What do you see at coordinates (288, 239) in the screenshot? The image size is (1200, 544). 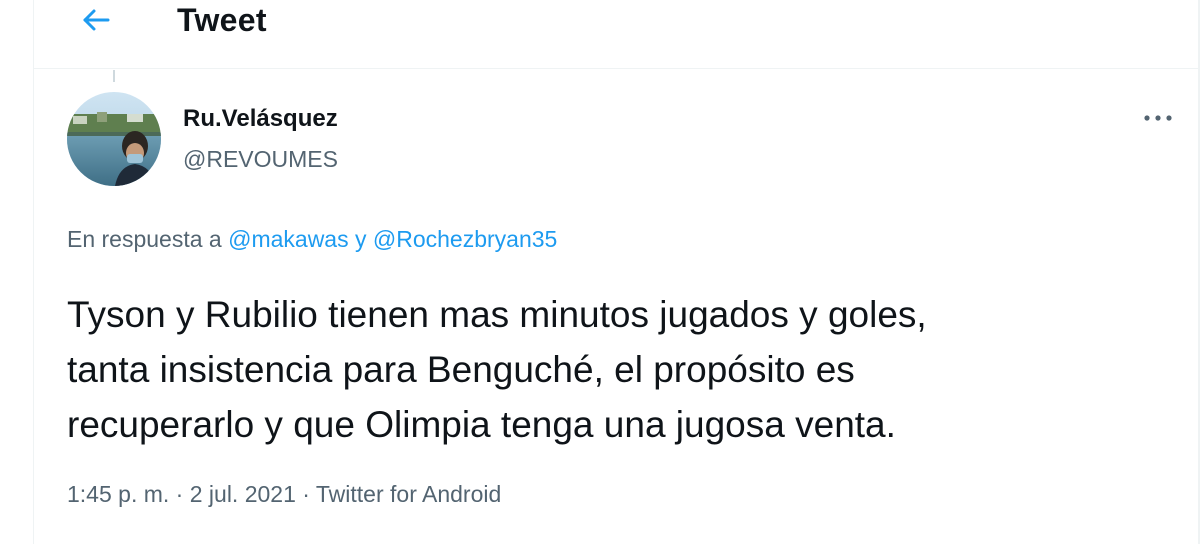 I see `mention-link-makawas: @makawas` at bounding box center [288, 239].